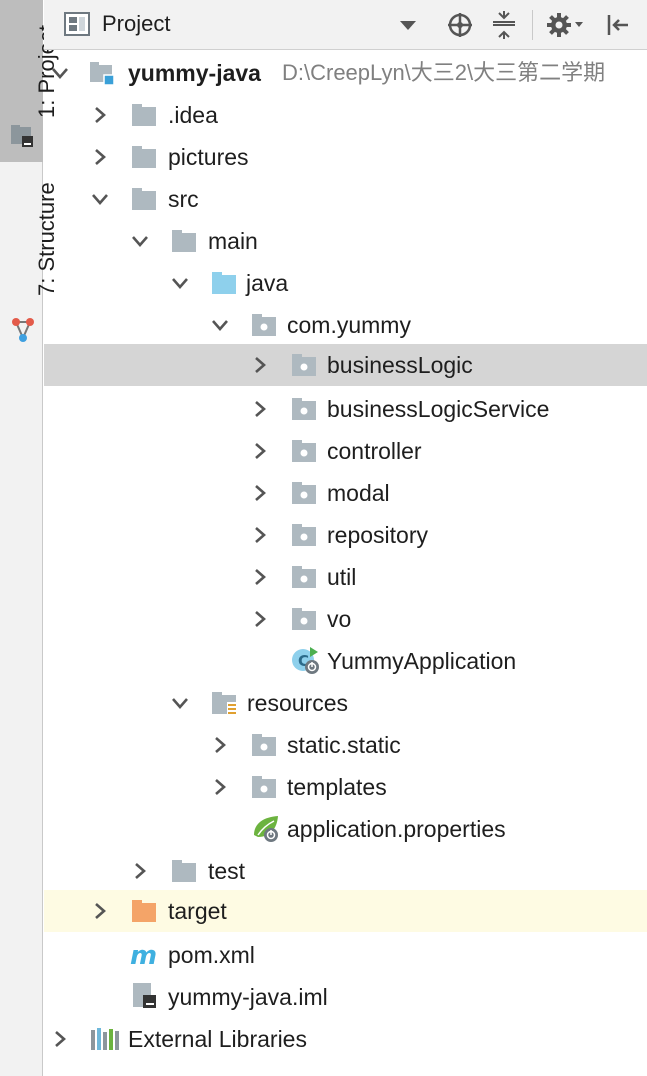 This screenshot has height=1076, width=647. I want to click on tree-node-yummyapplication: C YummyApplication, so click(345, 661).